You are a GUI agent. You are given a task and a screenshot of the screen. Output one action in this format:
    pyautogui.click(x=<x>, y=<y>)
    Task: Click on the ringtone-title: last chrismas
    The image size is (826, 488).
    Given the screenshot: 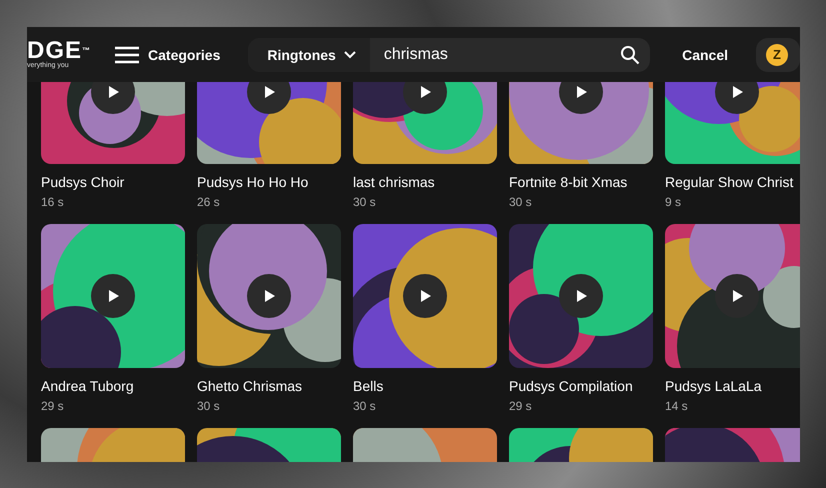 What is the action you would take?
    pyautogui.click(x=425, y=182)
    